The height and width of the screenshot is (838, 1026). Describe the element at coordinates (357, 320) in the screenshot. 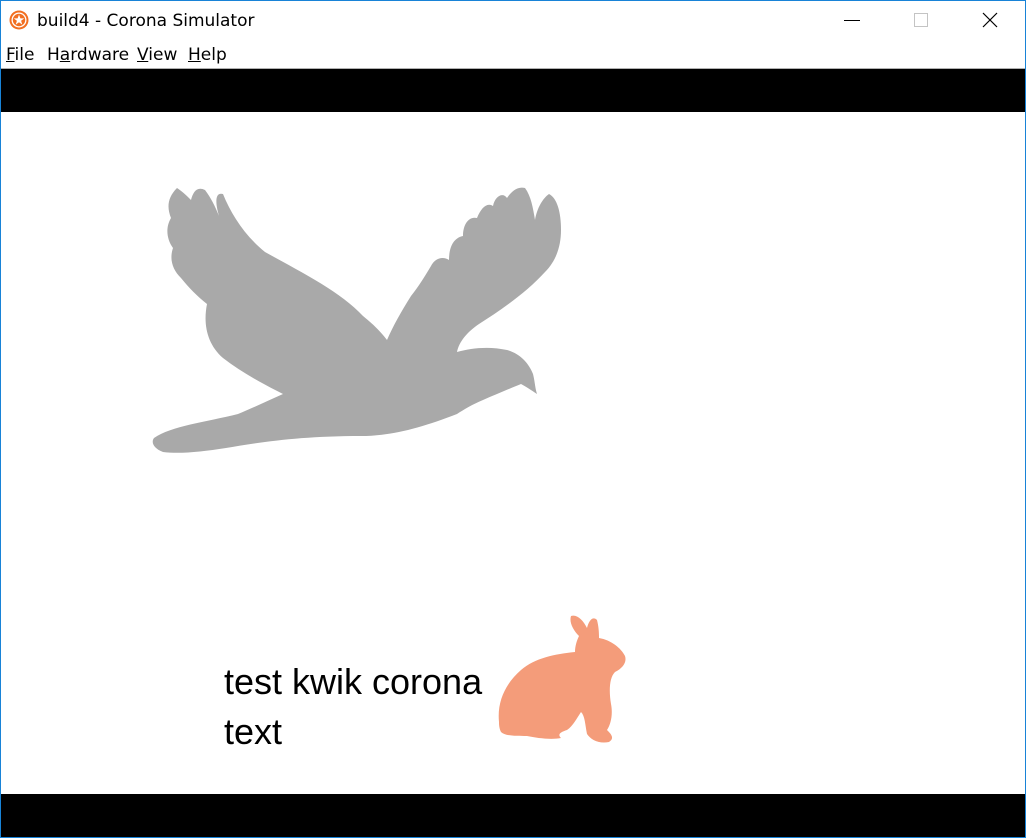

I see `bird-silhouette-icon` at that location.